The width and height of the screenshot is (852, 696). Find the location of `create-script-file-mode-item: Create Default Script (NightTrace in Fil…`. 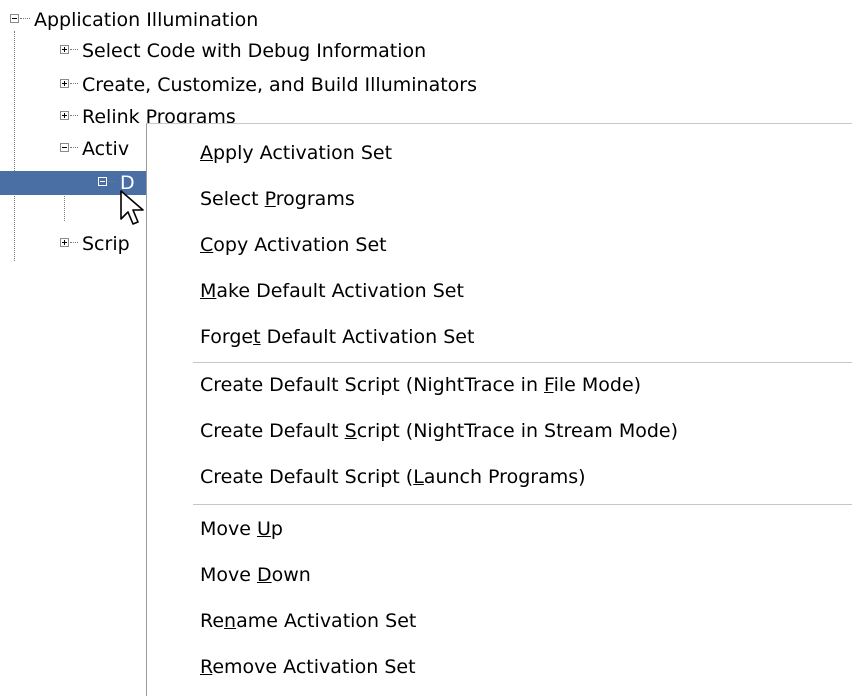

create-script-file-mode-item: Create Default Script (NightTrace in Fil… is located at coordinates (499, 385).